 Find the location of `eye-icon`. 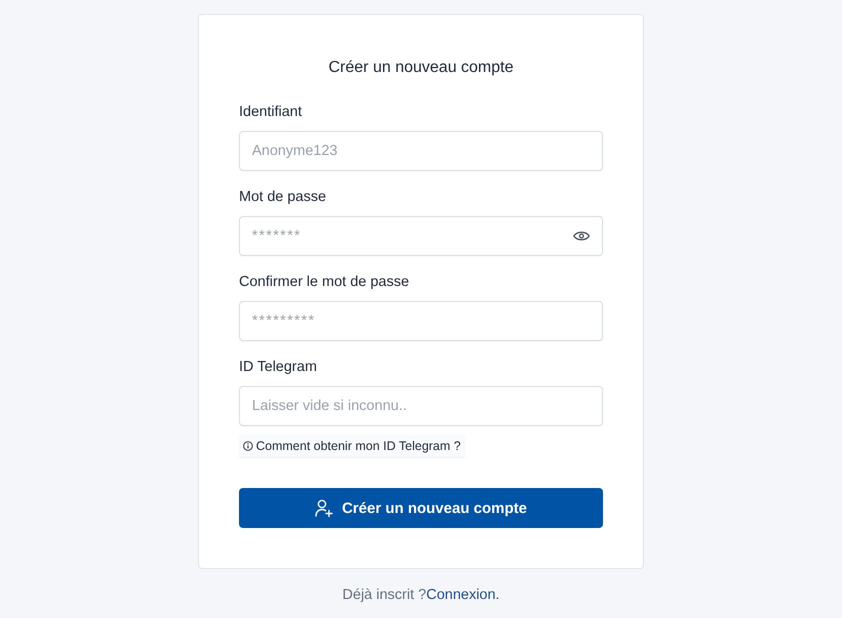

eye-icon is located at coordinates (581, 236).